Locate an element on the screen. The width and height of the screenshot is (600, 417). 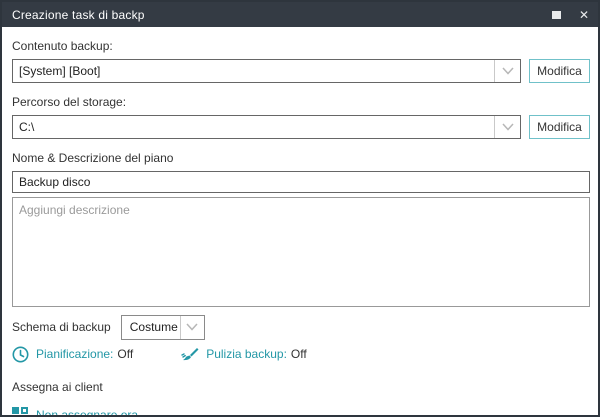
maximize-icon is located at coordinates (556, 14).